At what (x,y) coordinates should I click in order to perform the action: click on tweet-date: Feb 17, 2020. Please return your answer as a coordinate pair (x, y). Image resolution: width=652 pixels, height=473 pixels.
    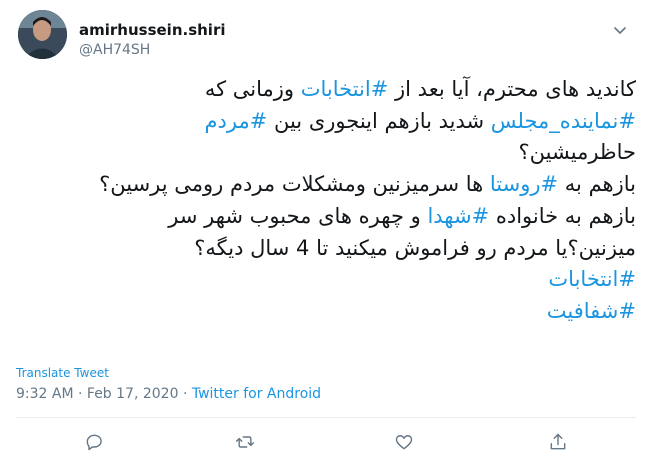
    Looking at the image, I should click on (133, 394).